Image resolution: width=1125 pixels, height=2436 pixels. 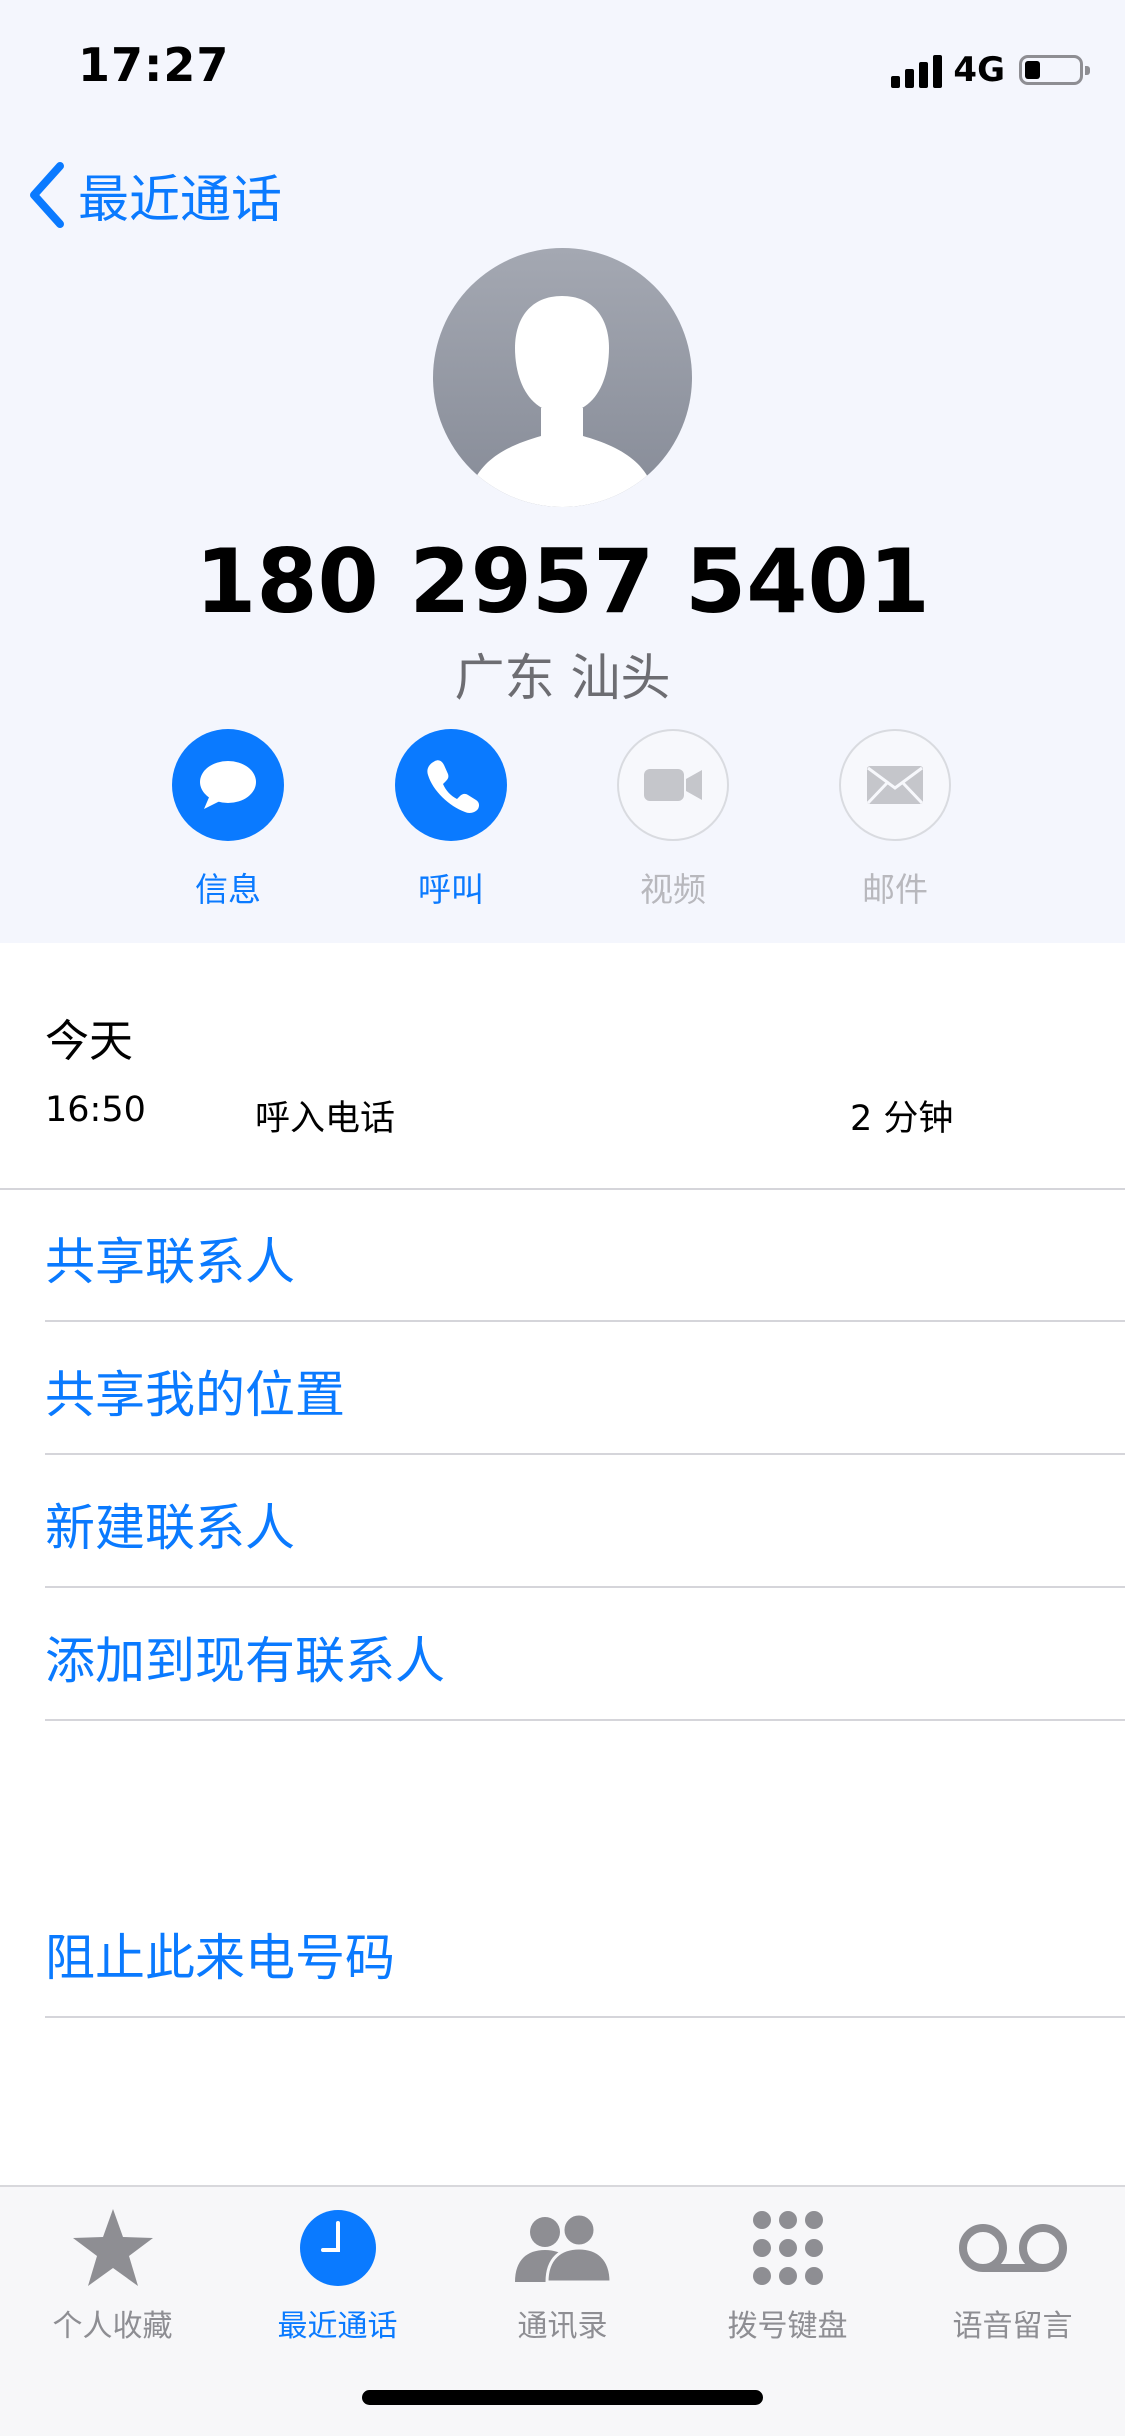 I want to click on call-duration: 2 分钟, so click(x=902, y=1119).